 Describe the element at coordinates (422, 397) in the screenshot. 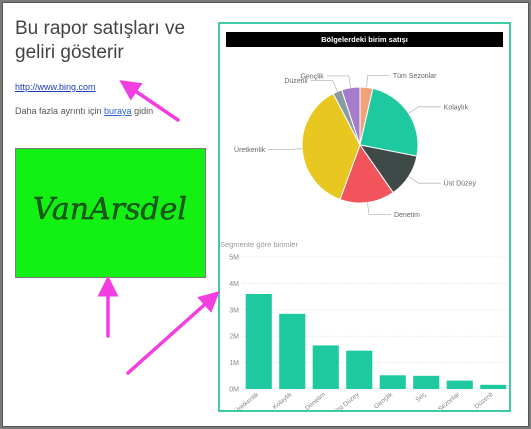

I see `x-tick-label: Seç` at that location.